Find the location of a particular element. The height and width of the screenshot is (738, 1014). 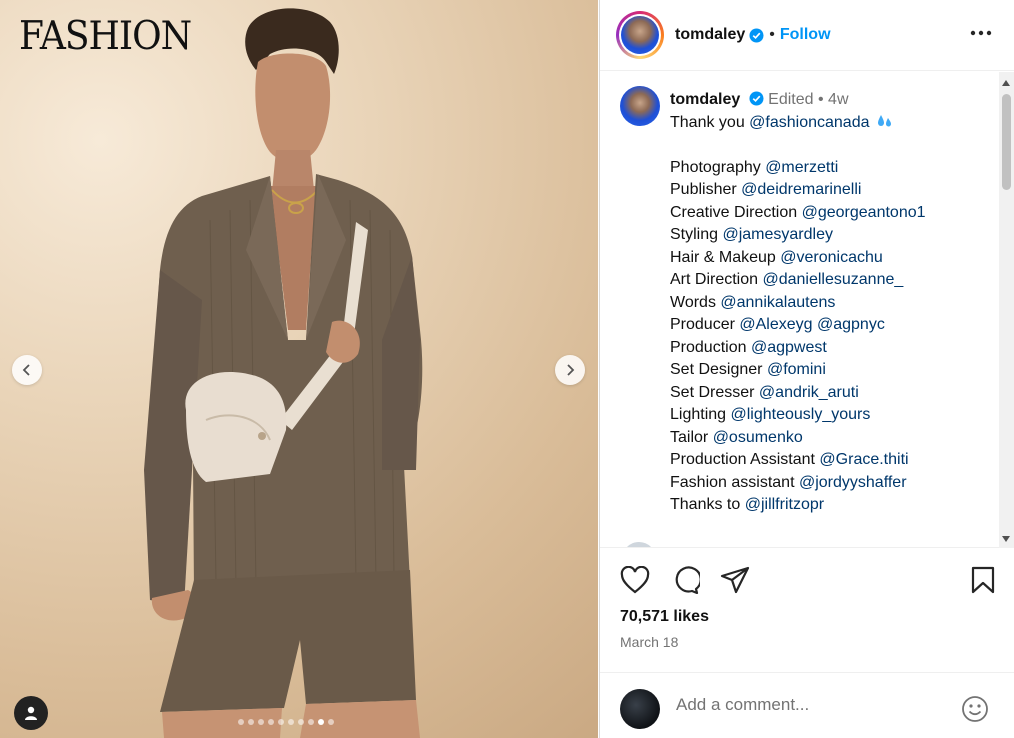

credit-mention-link: @jordyyshaffer is located at coordinates (853, 482).